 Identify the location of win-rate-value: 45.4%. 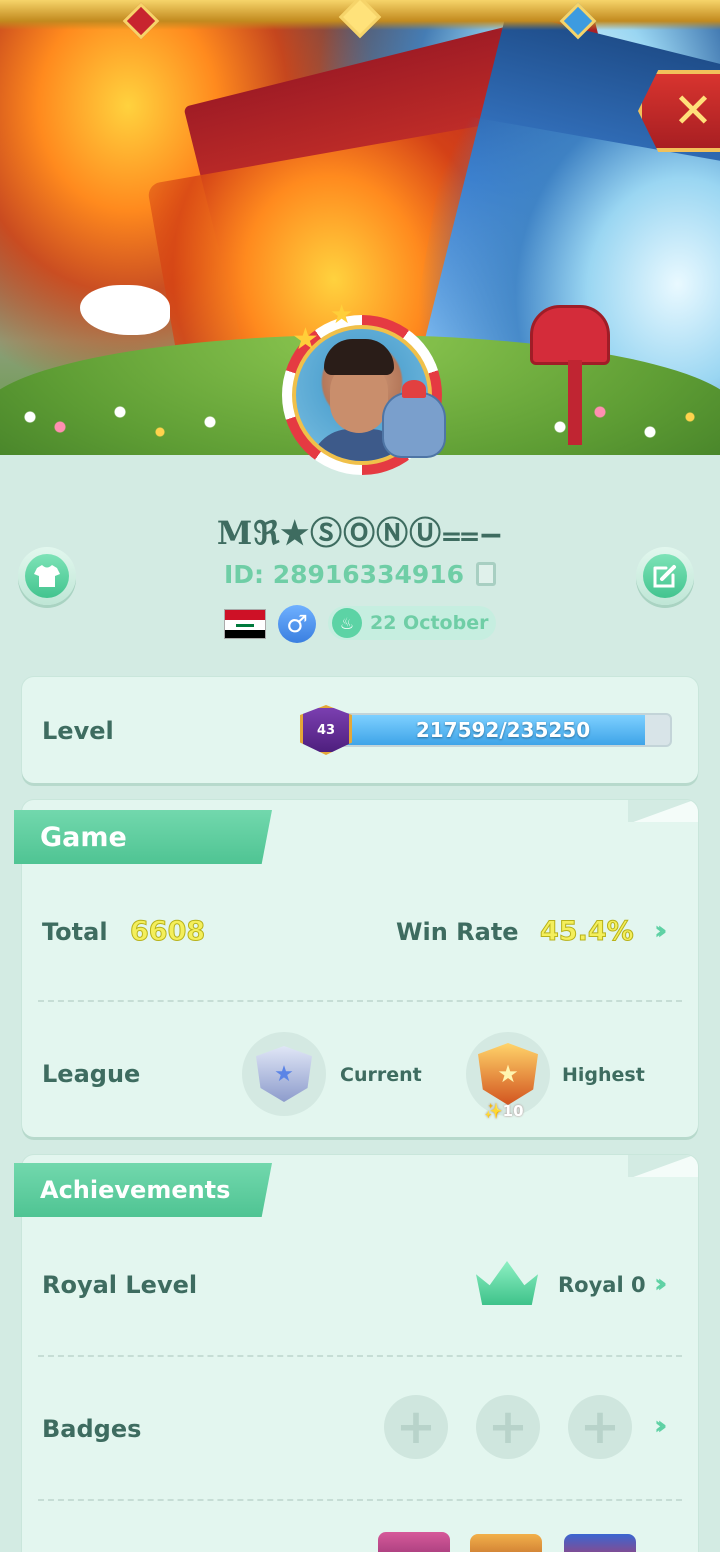
(587, 932).